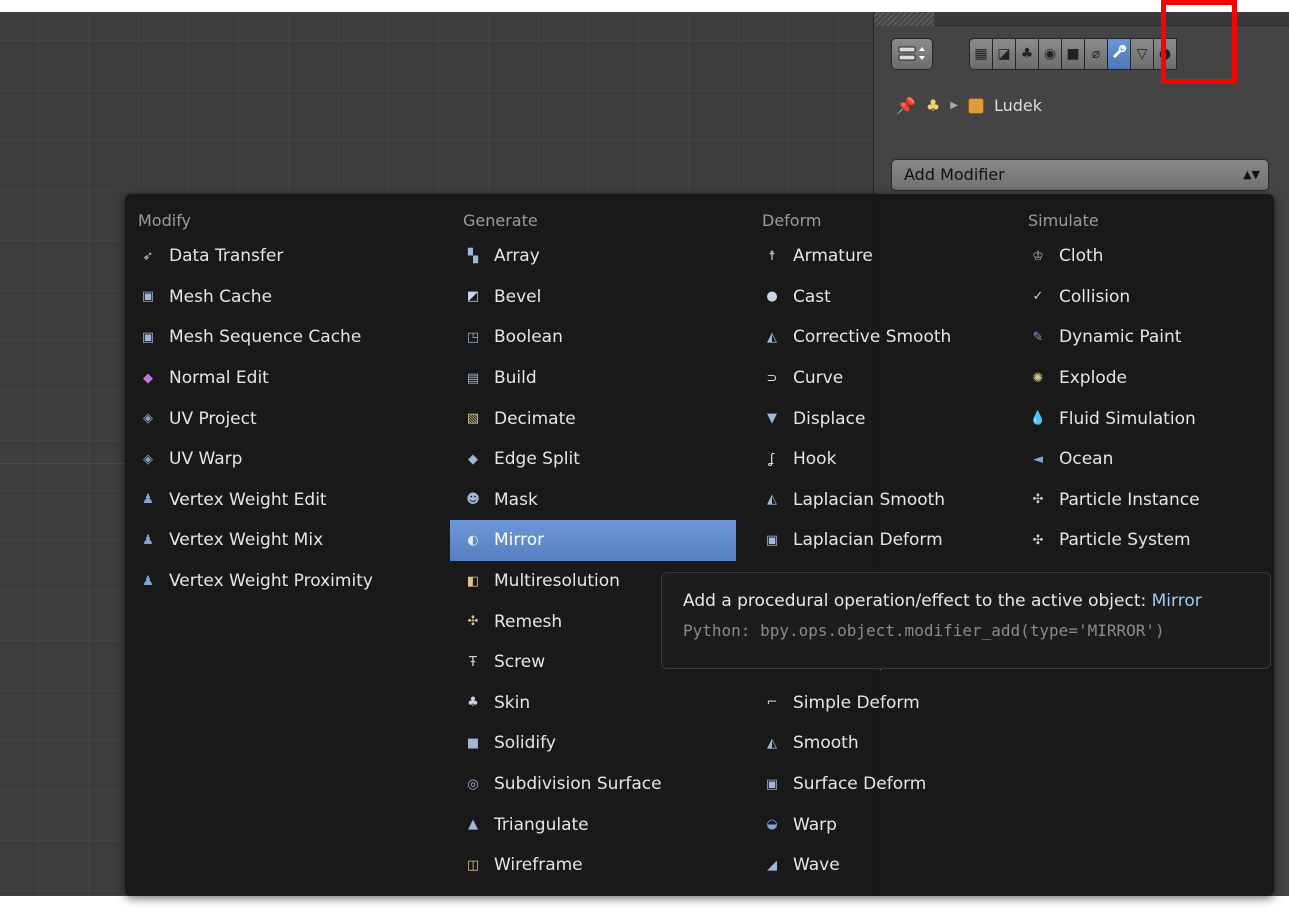 The height and width of the screenshot is (908, 1289). I want to click on menu-item-boolean: ◳ Boolean, so click(593, 337).